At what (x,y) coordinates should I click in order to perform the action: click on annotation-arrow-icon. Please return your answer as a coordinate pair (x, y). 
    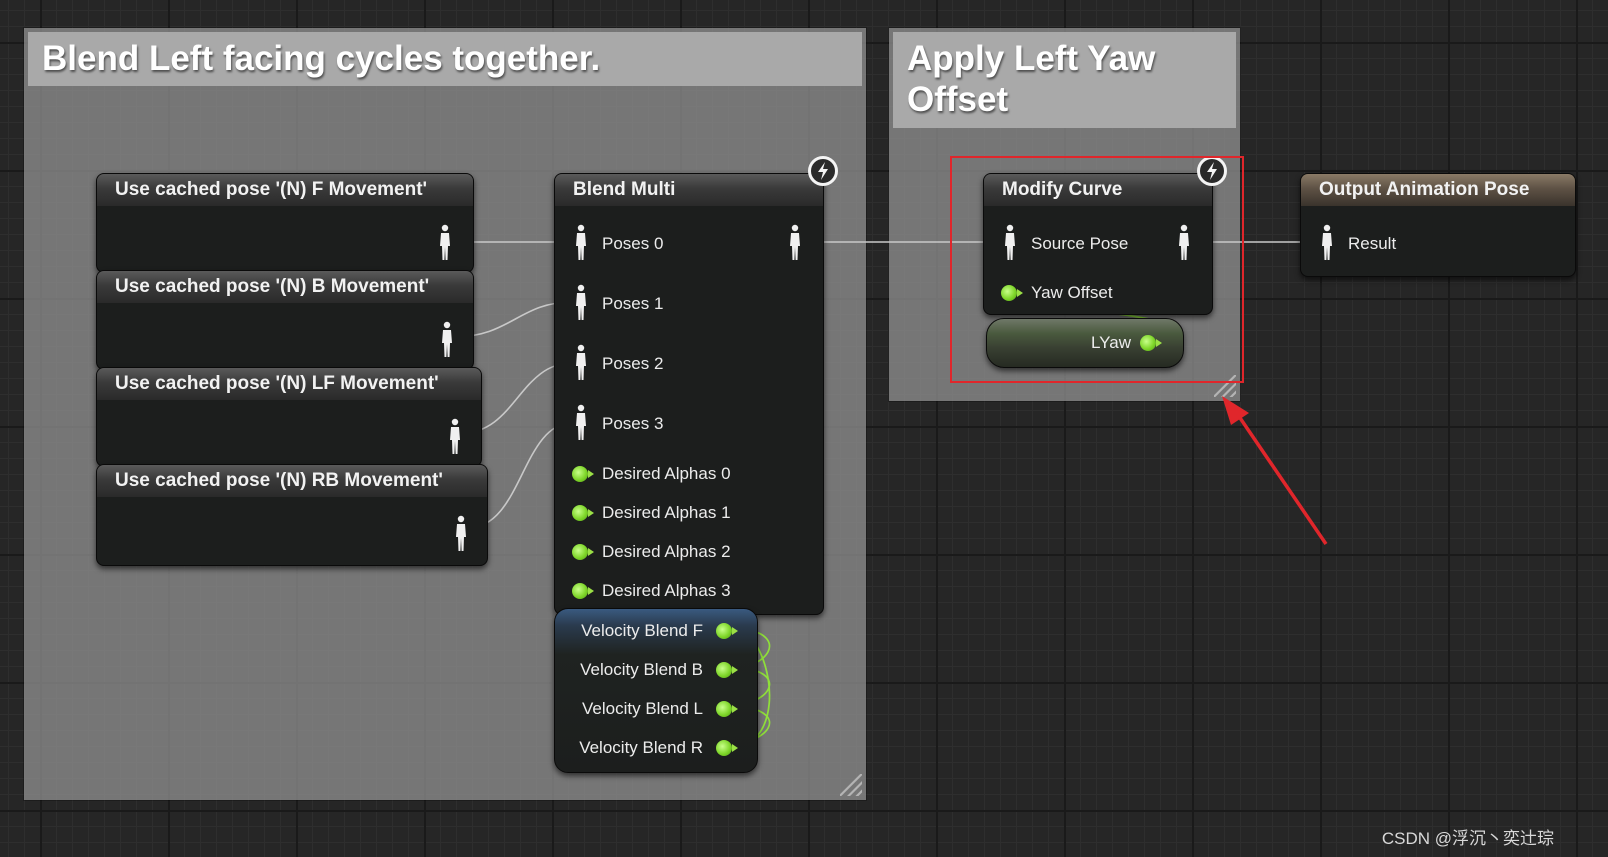
    Looking at the image, I should click on (1275, 470).